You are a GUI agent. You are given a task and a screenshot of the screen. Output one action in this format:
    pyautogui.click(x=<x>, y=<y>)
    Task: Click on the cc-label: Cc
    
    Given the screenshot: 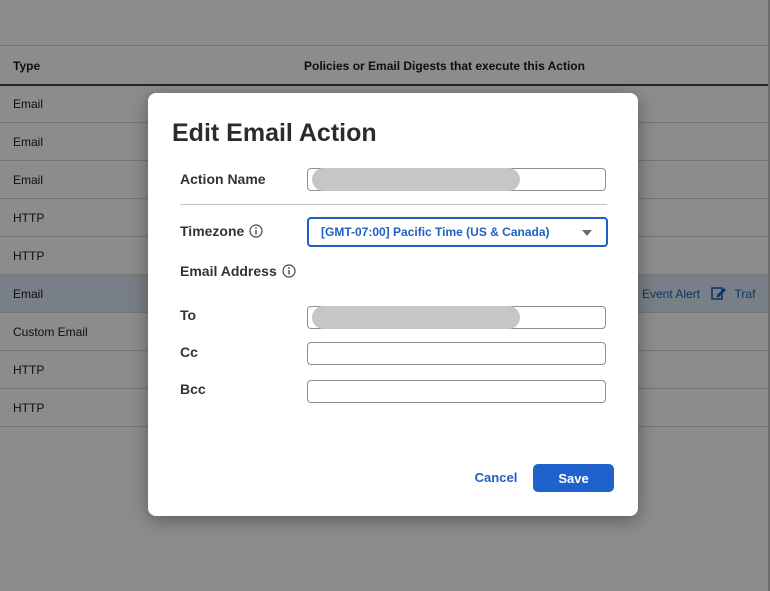 What is the action you would take?
    pyautogui.click(x=189, y=352)
    